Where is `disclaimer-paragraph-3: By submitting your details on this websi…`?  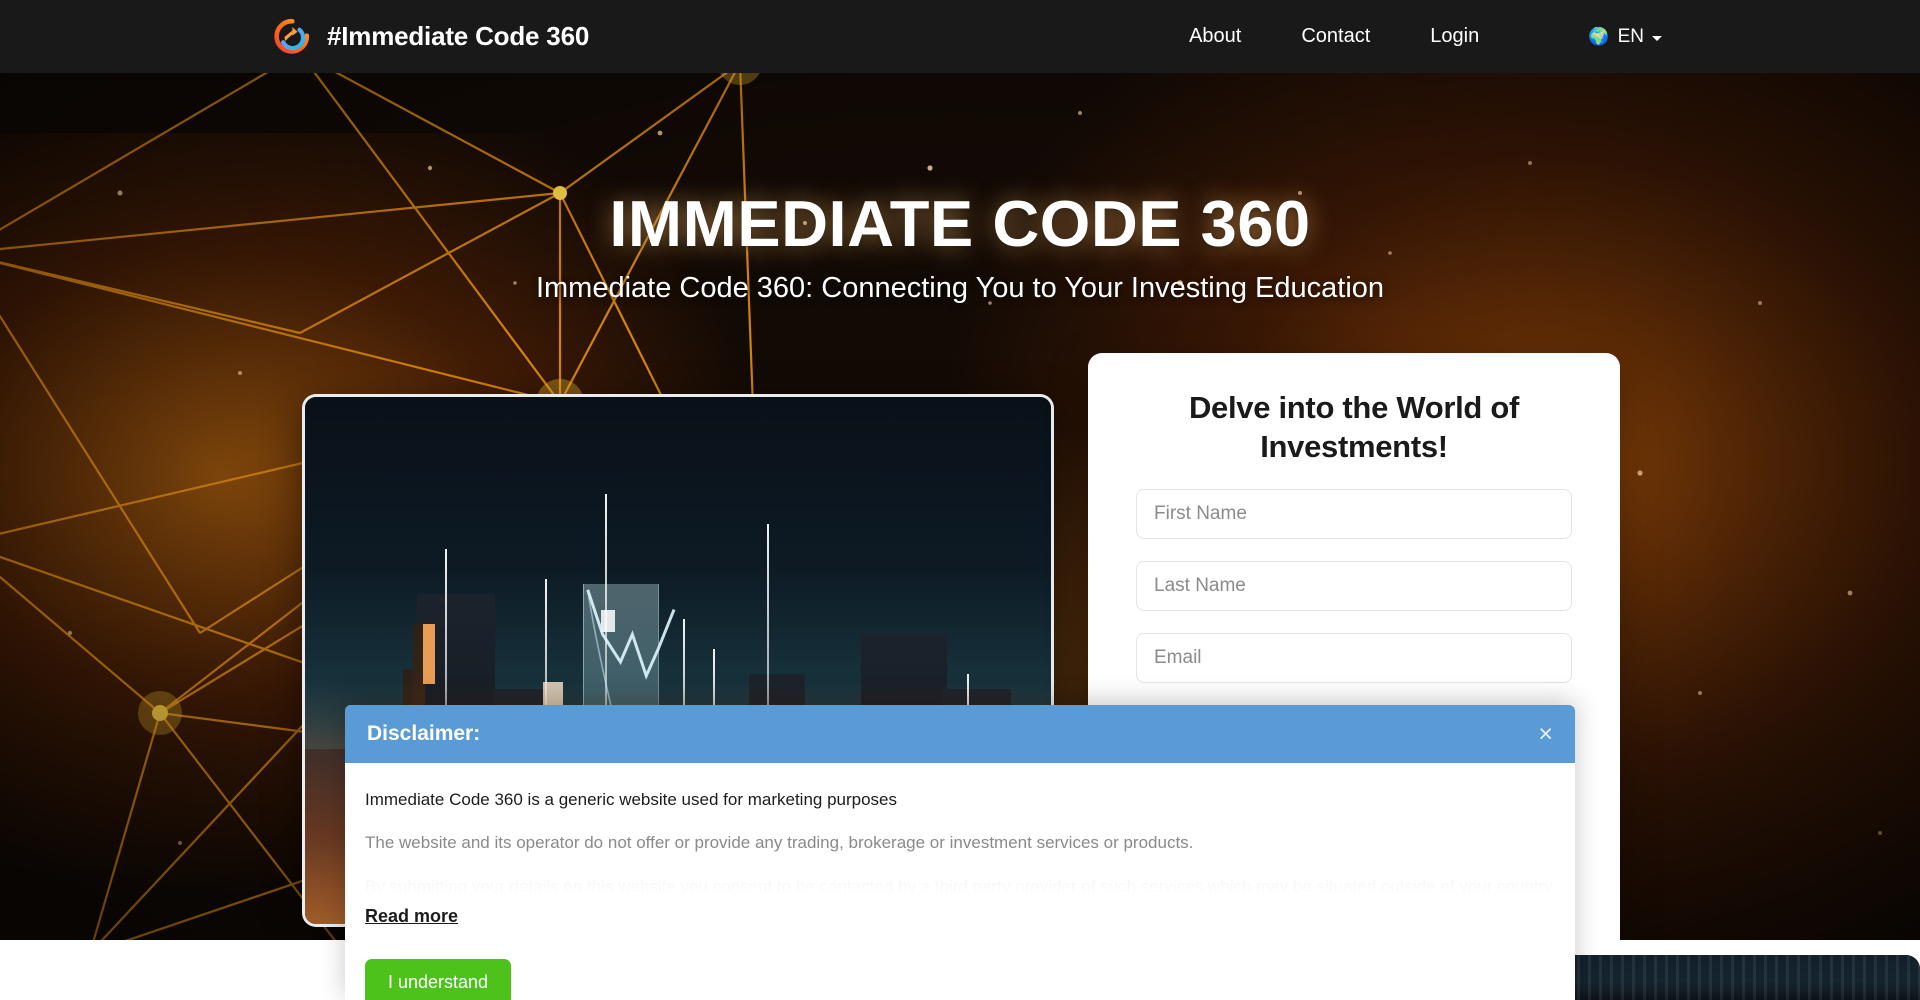
disclaimer-paragraph-3: By submitting your details on this websi… is located at coordinates (959, 886).